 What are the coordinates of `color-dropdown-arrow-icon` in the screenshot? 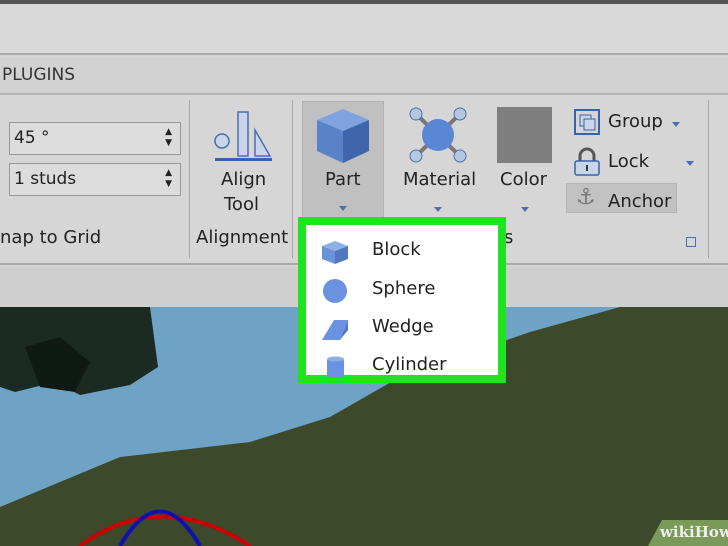 It's located at (525, 209).